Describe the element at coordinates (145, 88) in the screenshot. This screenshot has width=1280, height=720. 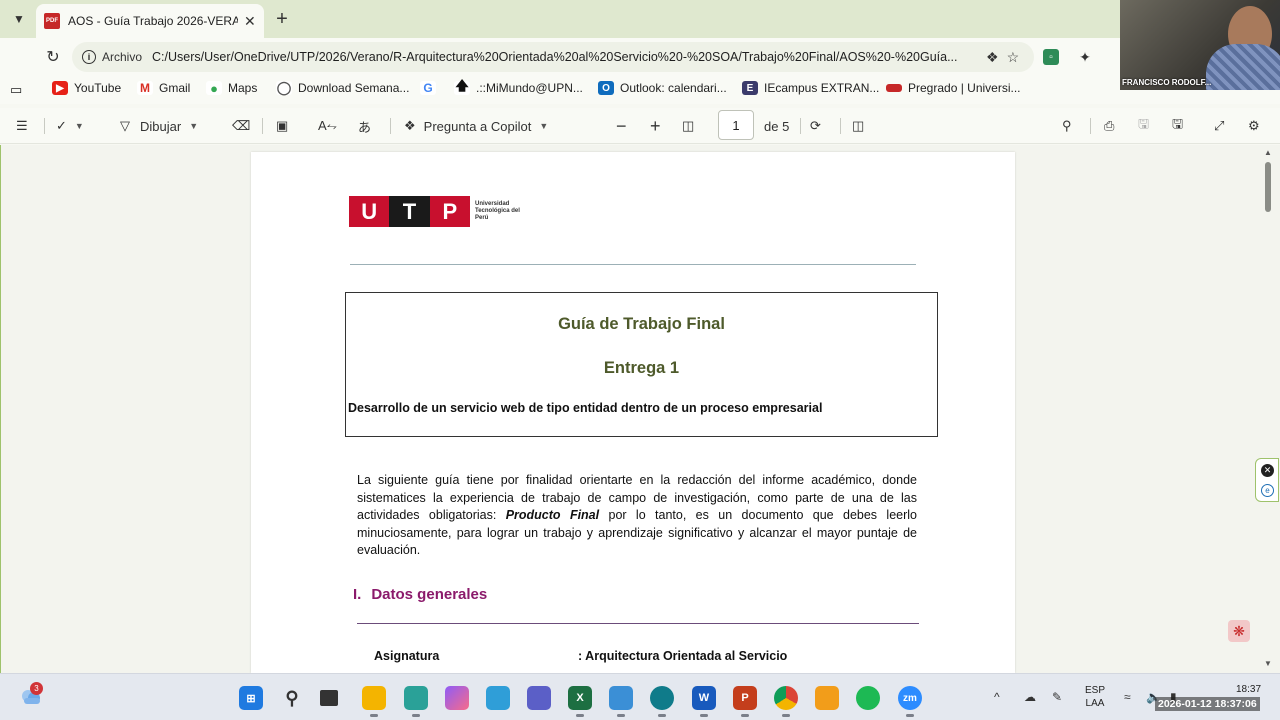
I see `gmail-icon: M` at that location.